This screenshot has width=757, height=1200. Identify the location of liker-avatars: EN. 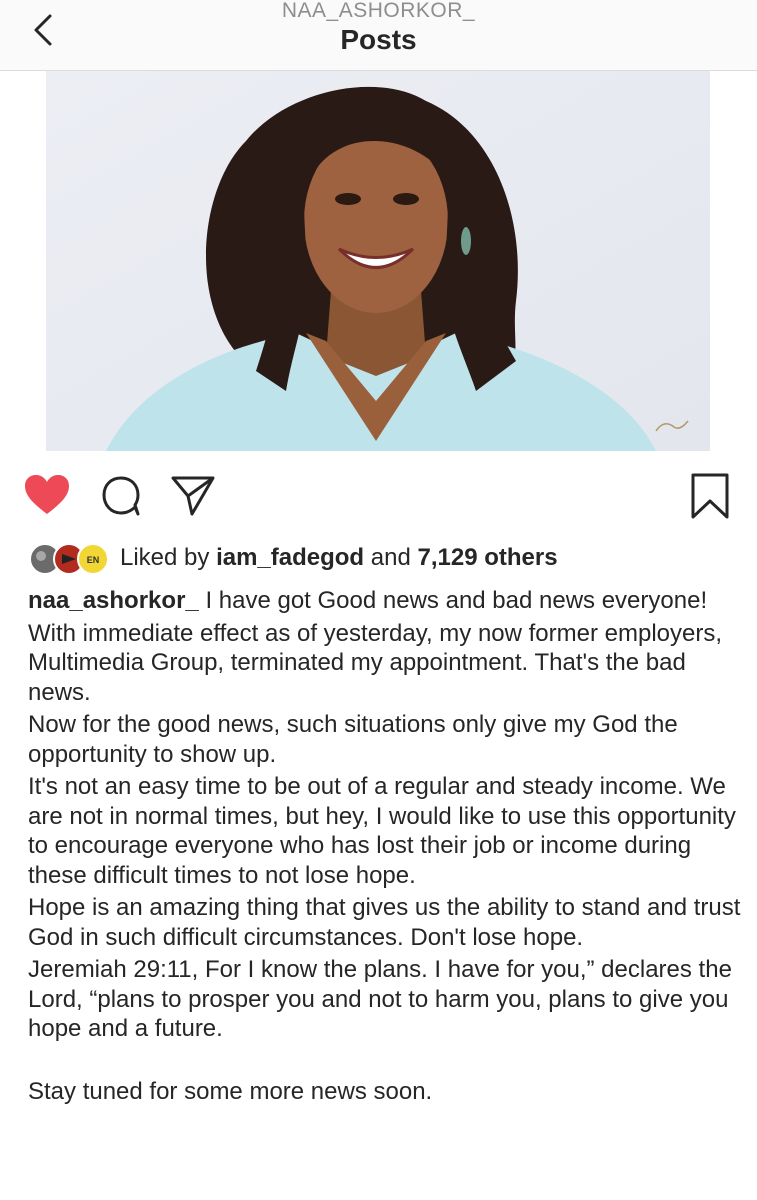
(69, 559).